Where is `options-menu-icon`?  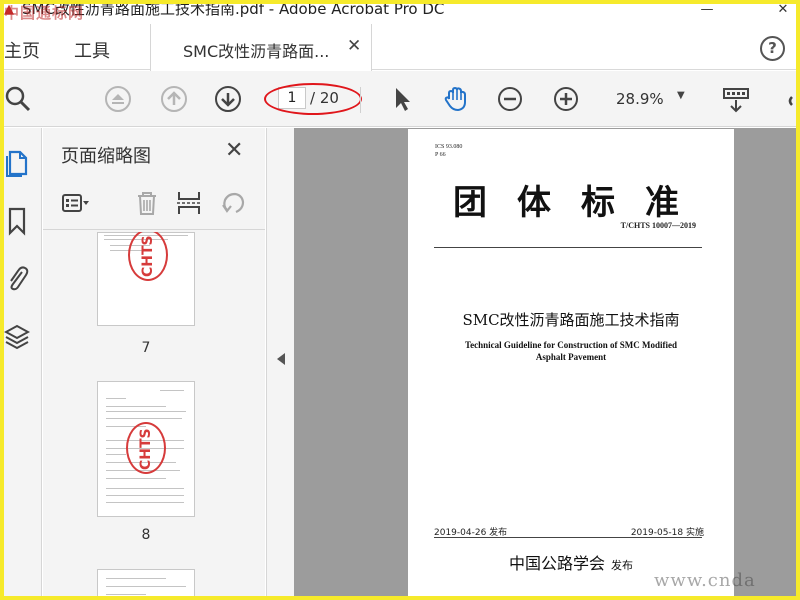 options-menu-icon is located at coordinates (75, 203).